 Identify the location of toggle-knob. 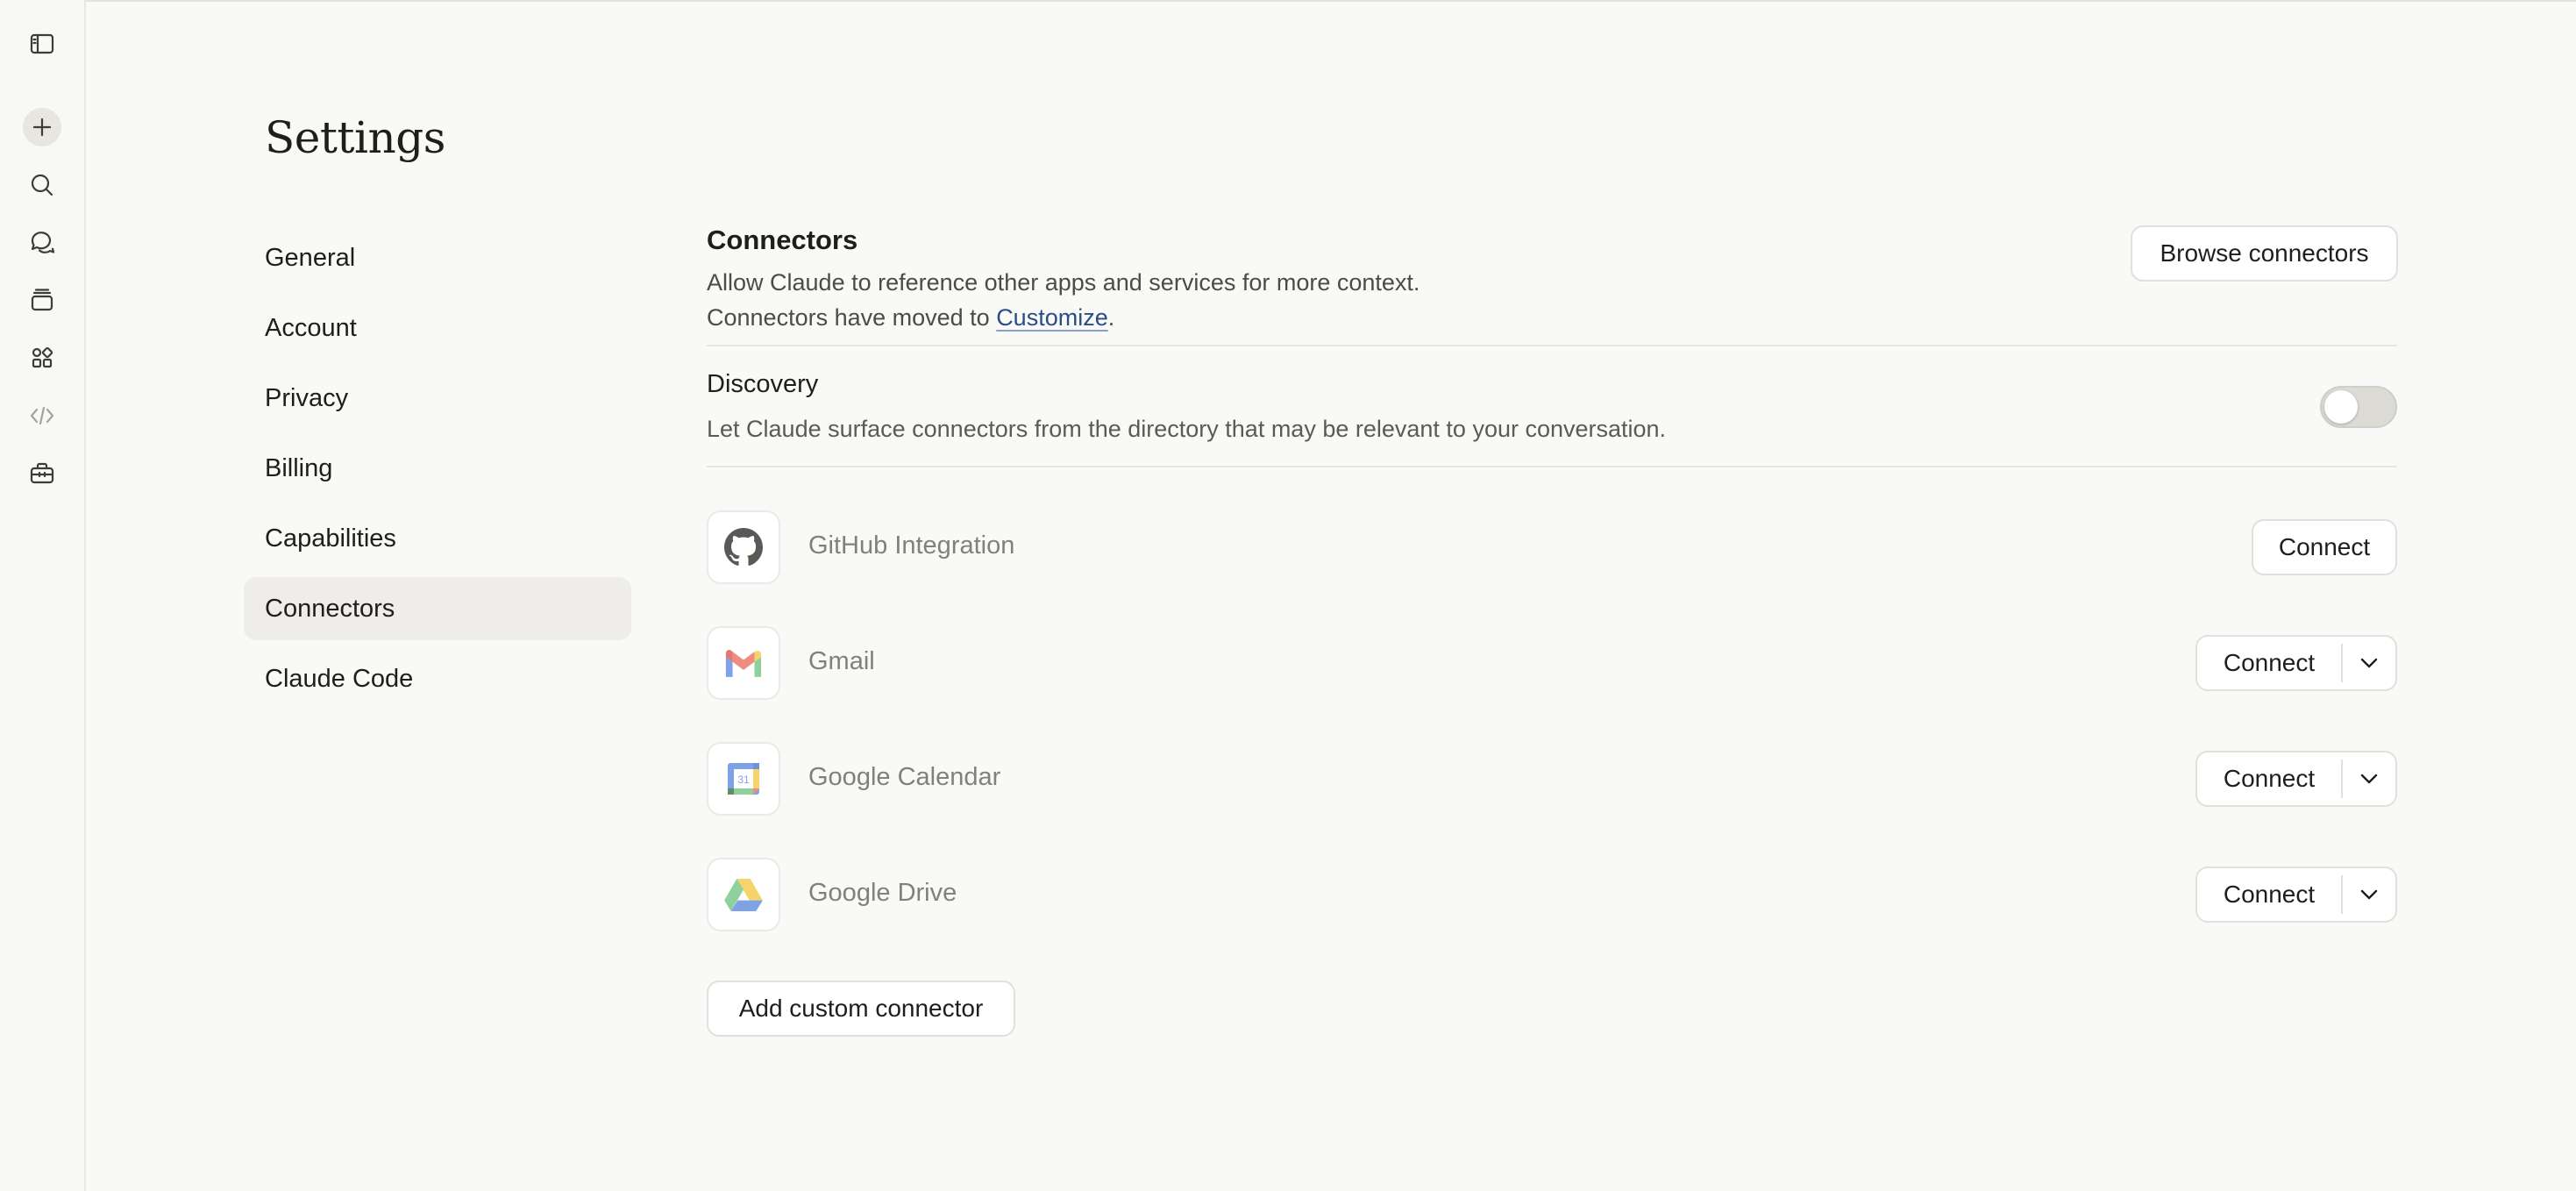
(2341, 407).